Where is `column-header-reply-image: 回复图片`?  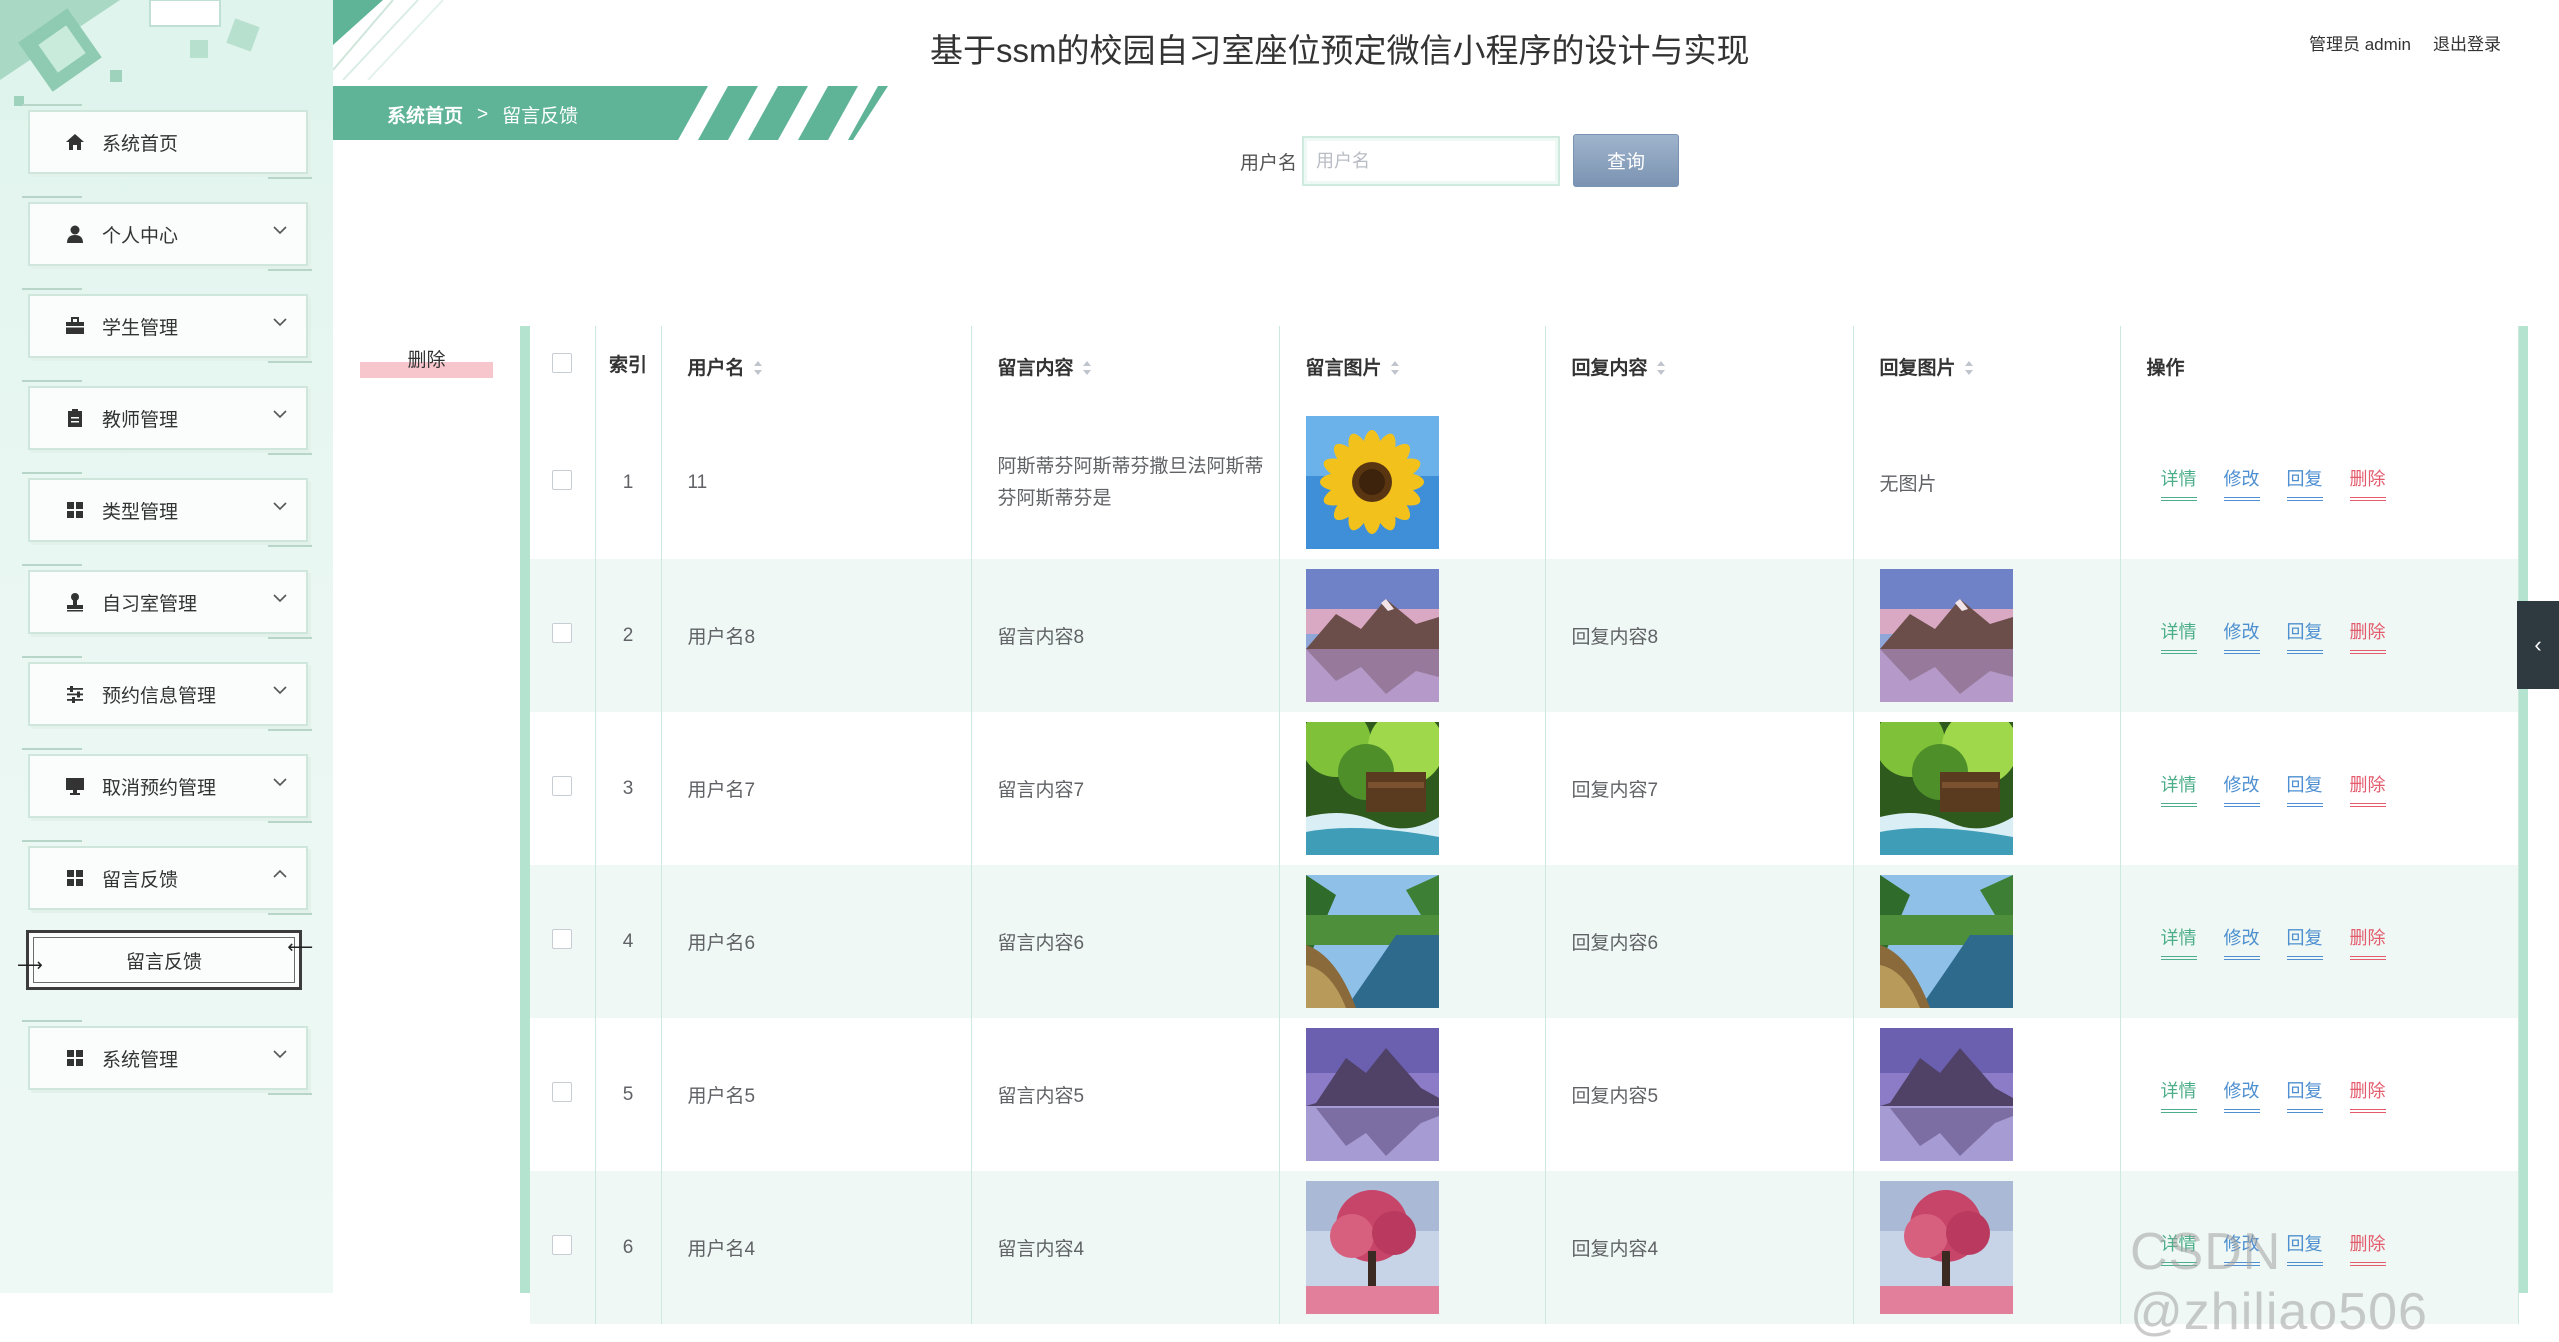 column-header-reply-image: 回复图片 is located at coordinates (1987, 366).